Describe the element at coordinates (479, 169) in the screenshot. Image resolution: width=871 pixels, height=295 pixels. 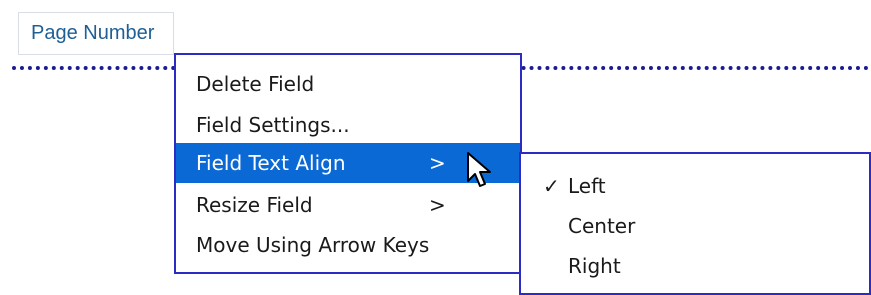
I see `mouse-pointer-icon` at that location.